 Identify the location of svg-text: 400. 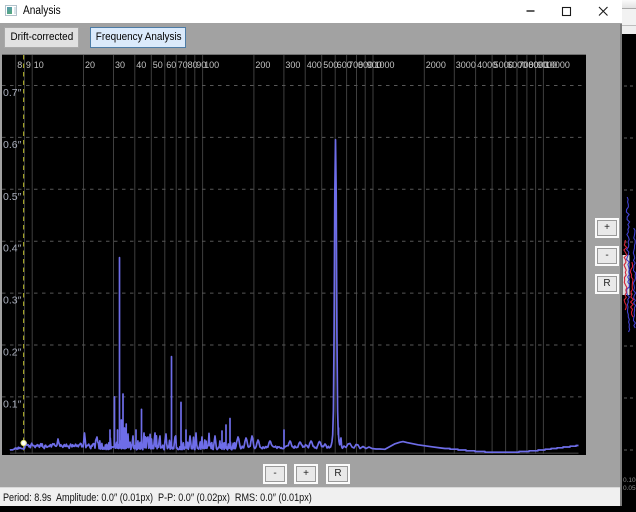
(314, 65).